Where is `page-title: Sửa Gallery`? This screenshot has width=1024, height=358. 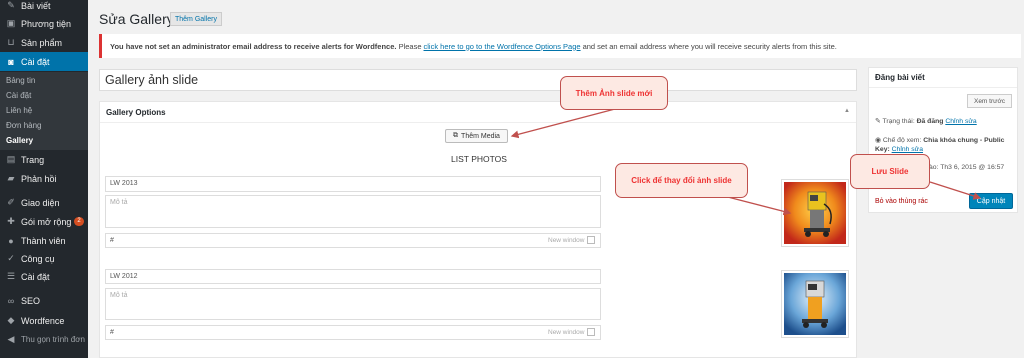
page-title: Sửa Gallery is located at coordinates (136, 19).